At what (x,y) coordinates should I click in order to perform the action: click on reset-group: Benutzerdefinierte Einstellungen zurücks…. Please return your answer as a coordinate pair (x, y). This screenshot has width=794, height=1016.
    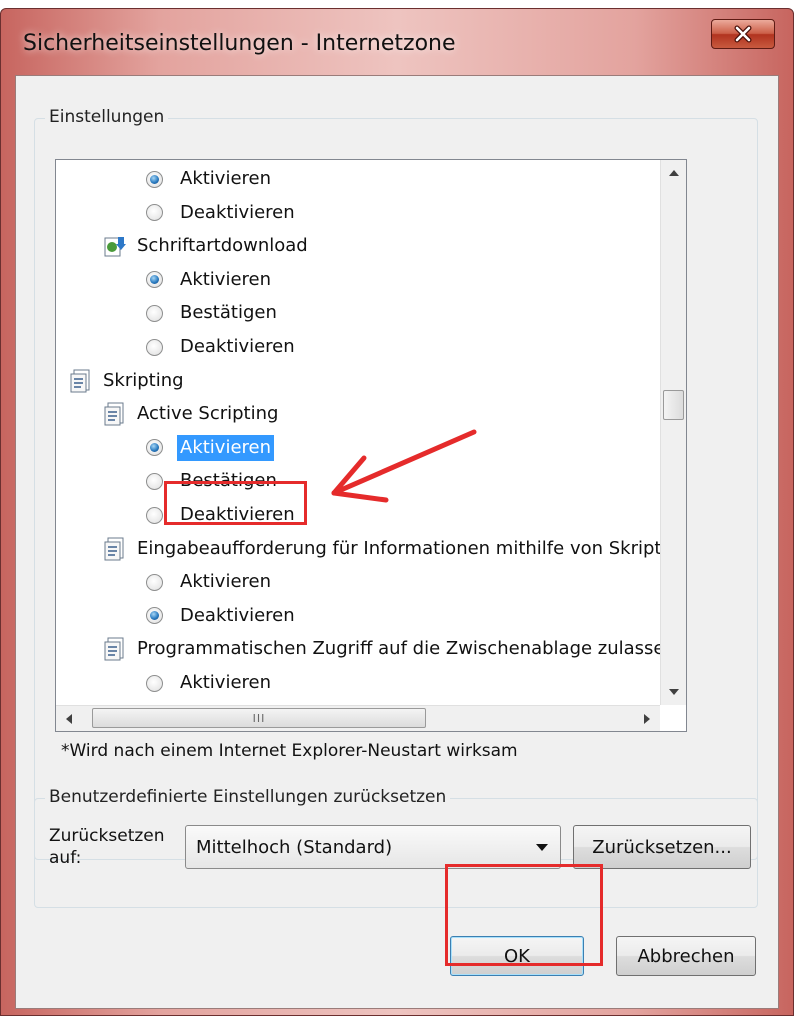
    Looking at the image, I should click on (396, 847).